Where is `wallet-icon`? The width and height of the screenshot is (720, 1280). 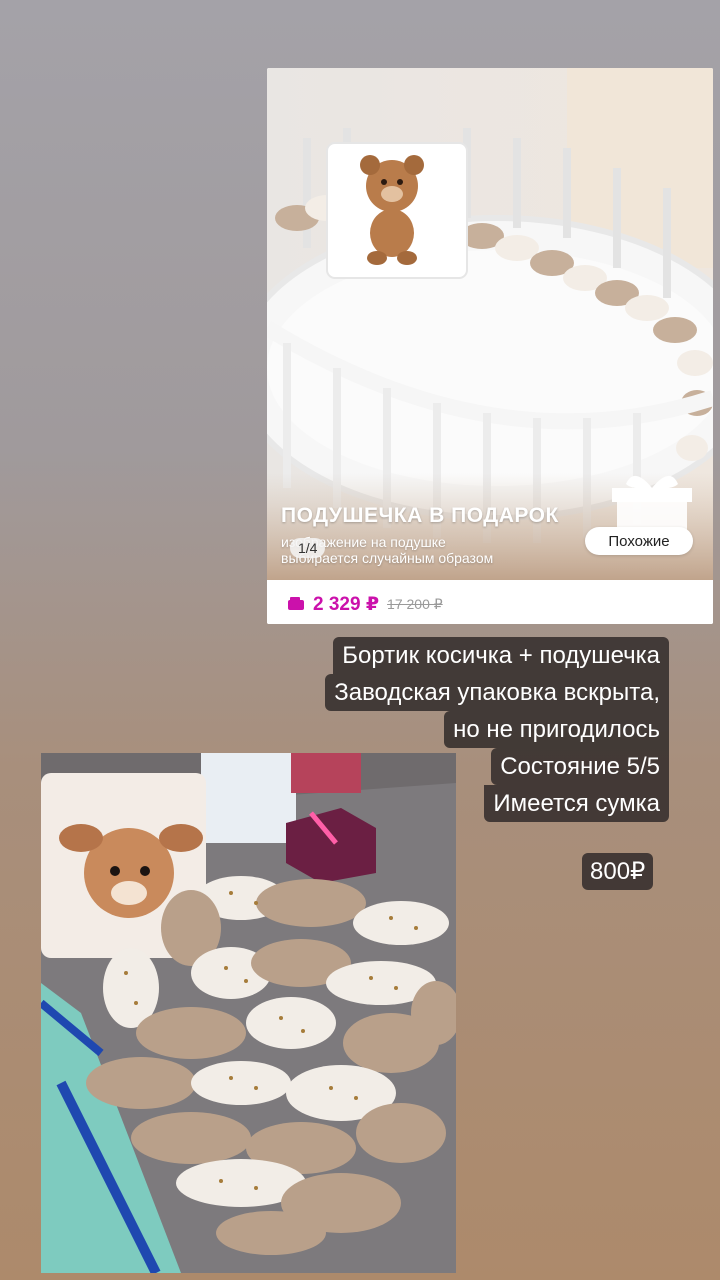
wallet-icon is located at coordinates (296, 603).